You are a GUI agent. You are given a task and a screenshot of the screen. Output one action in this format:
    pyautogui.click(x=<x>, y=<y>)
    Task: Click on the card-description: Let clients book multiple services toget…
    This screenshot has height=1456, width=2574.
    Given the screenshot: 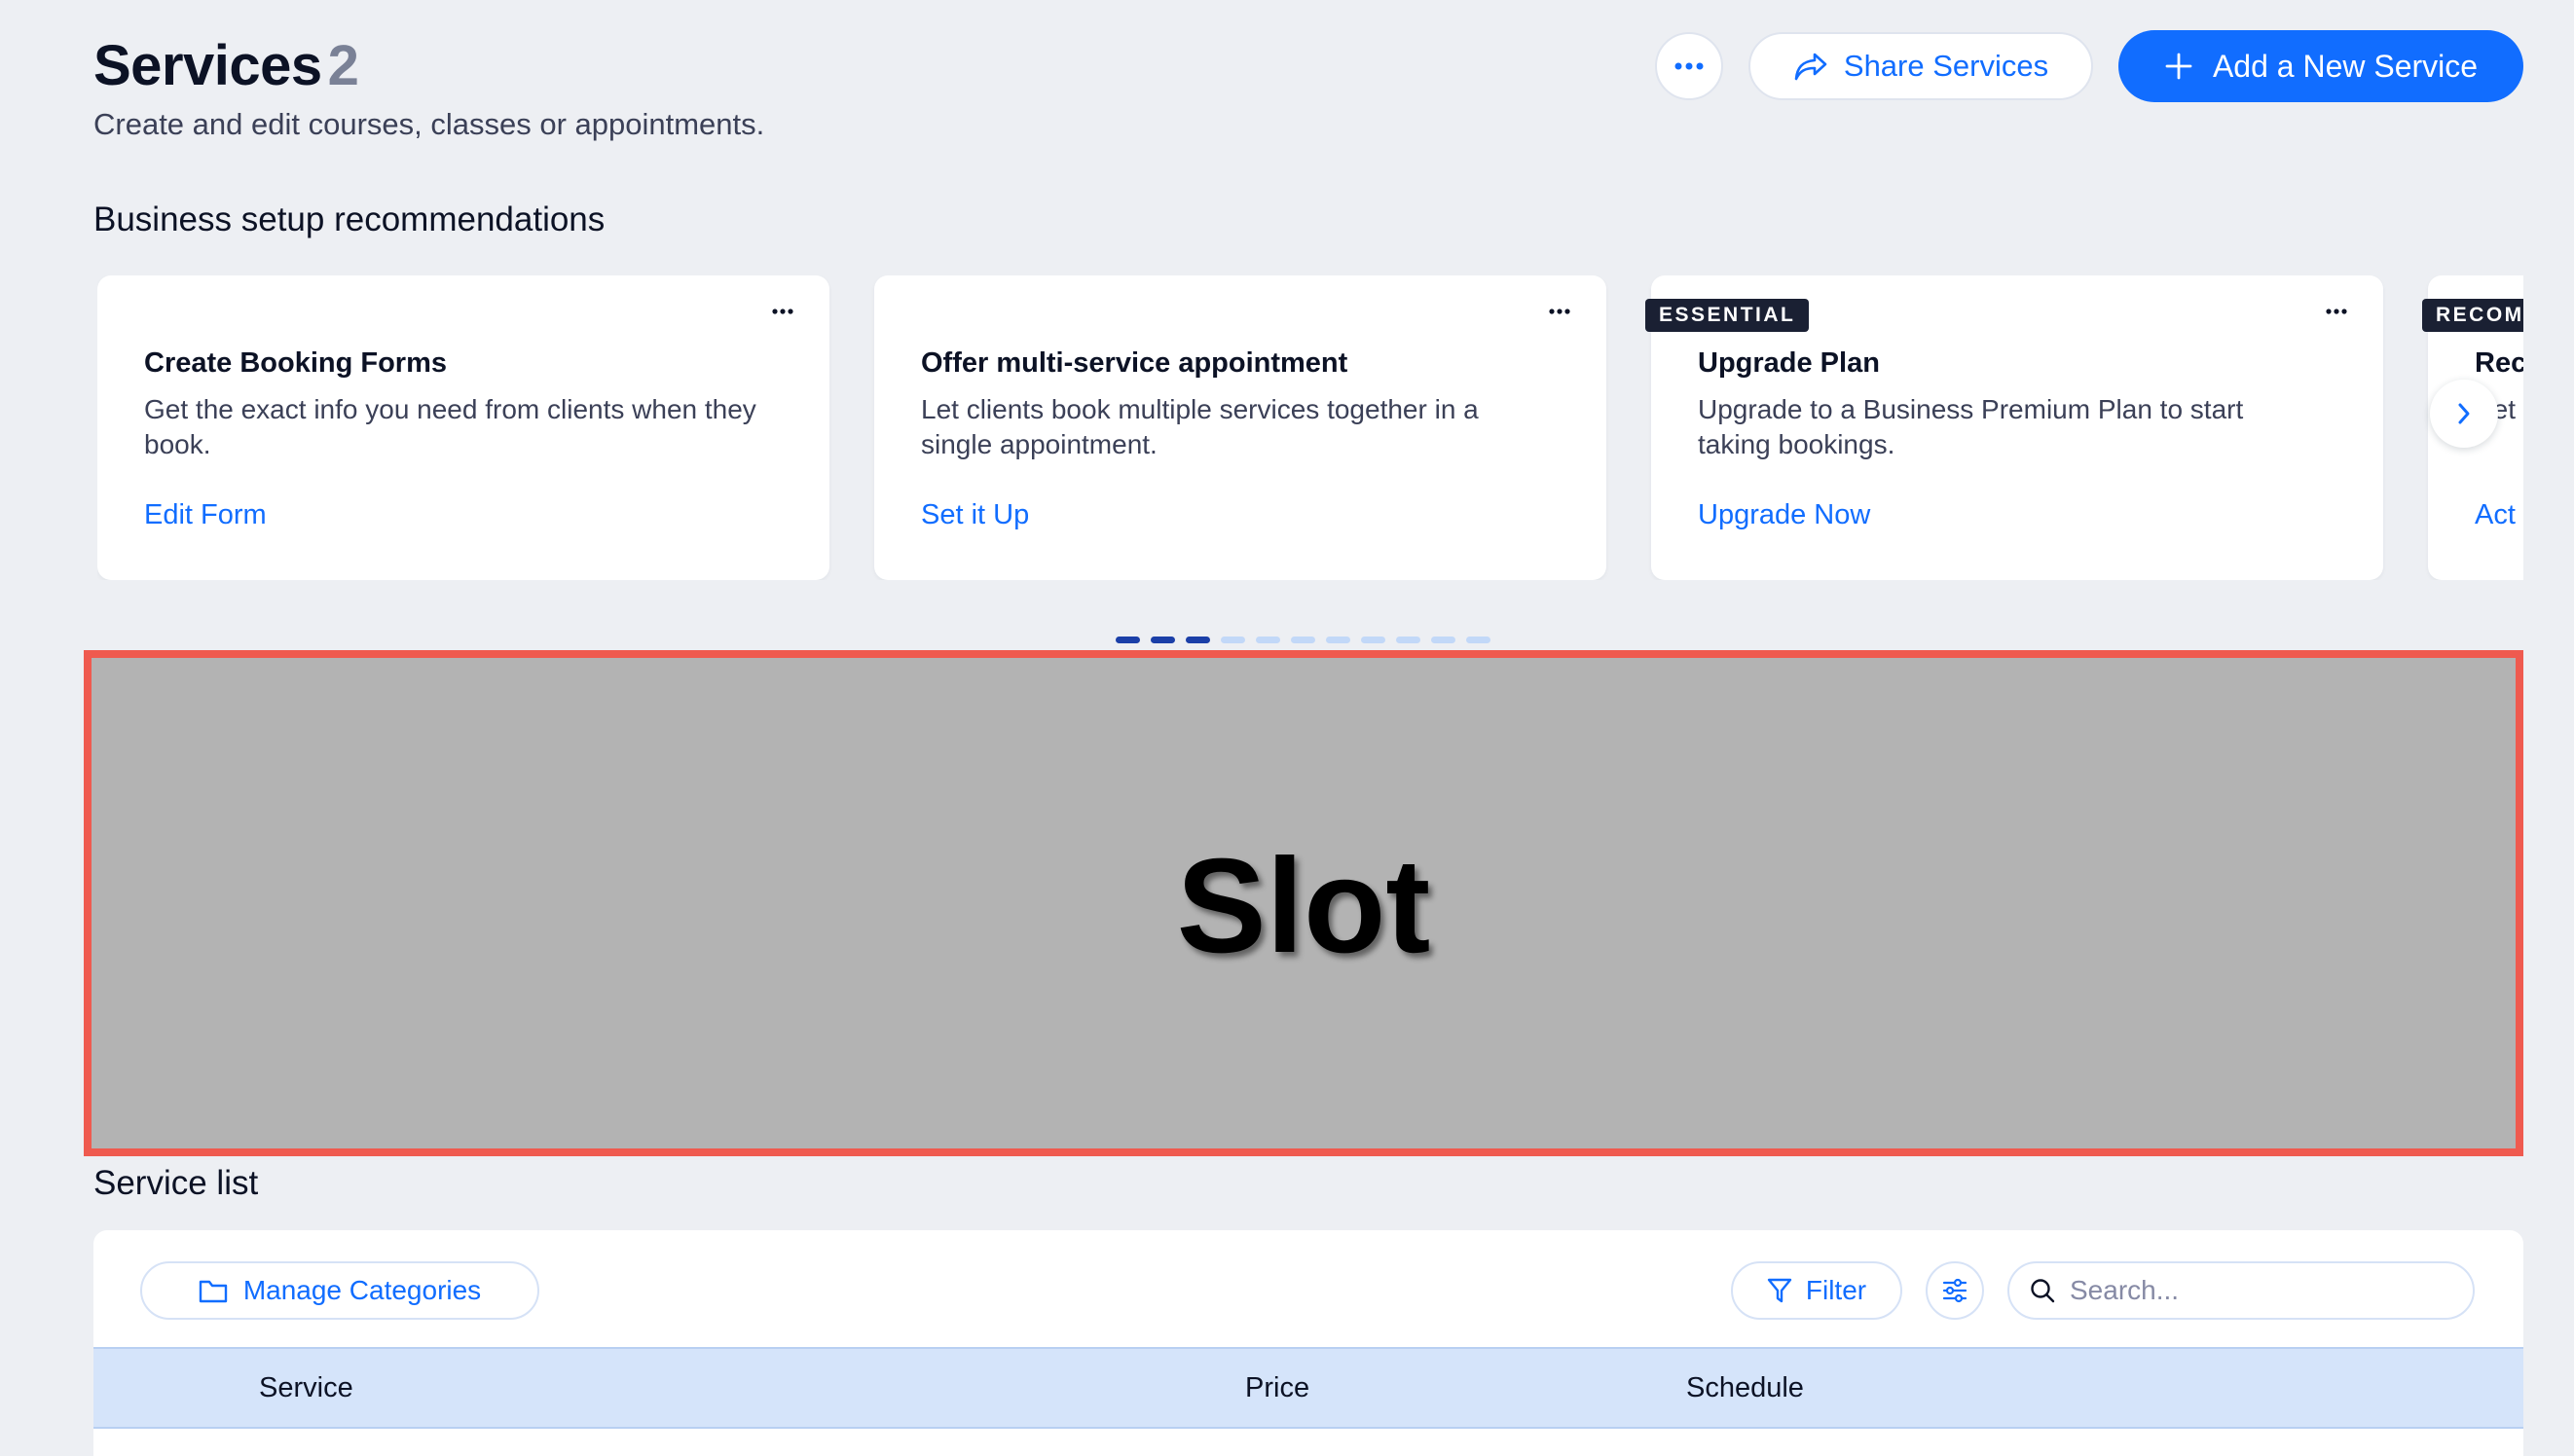 What is the action you would take?
    pyautogui.click(x=1200, y=426)
    